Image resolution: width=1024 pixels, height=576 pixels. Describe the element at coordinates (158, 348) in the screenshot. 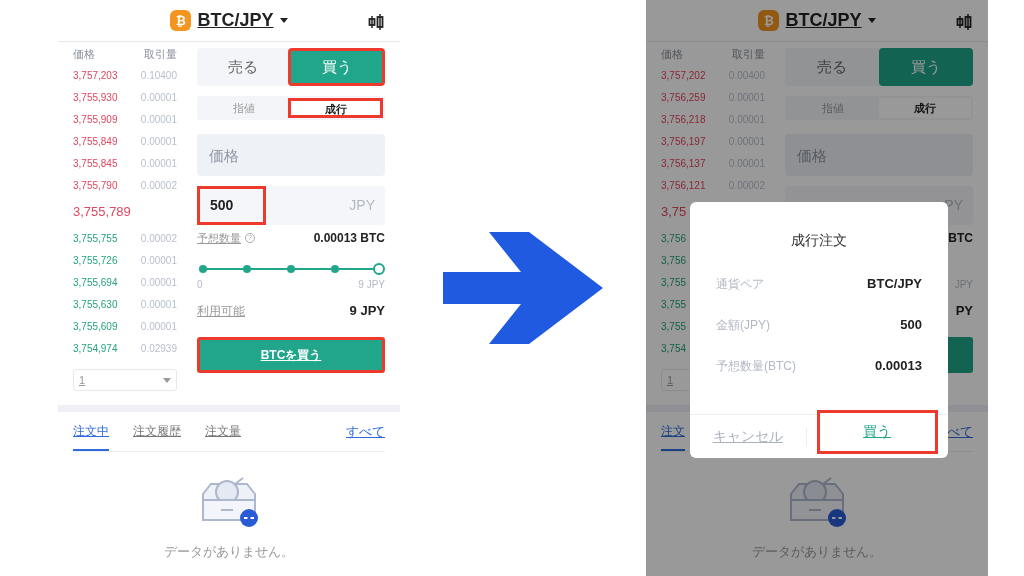

I see `bid-amount: 0.02939` at that location.